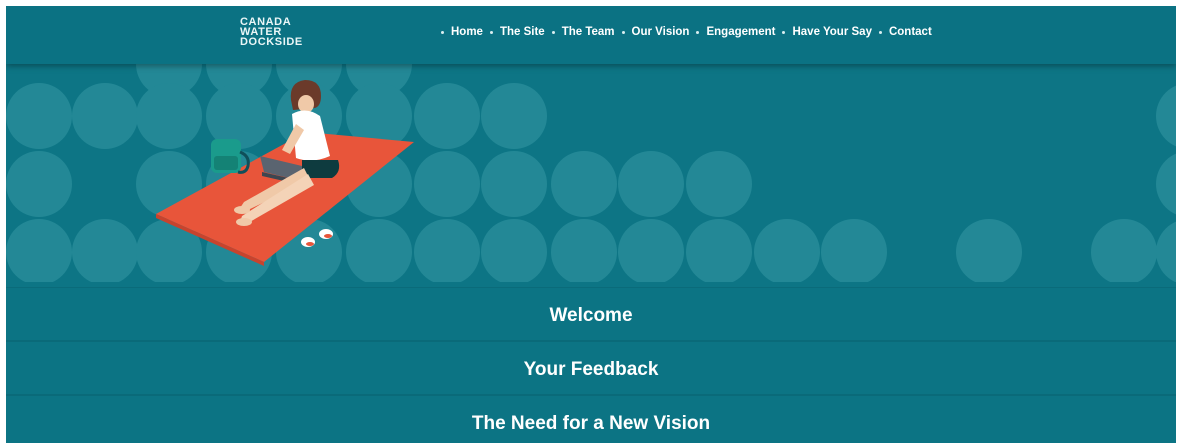  I want to click on section-title: Welcome, so click(591, 315).